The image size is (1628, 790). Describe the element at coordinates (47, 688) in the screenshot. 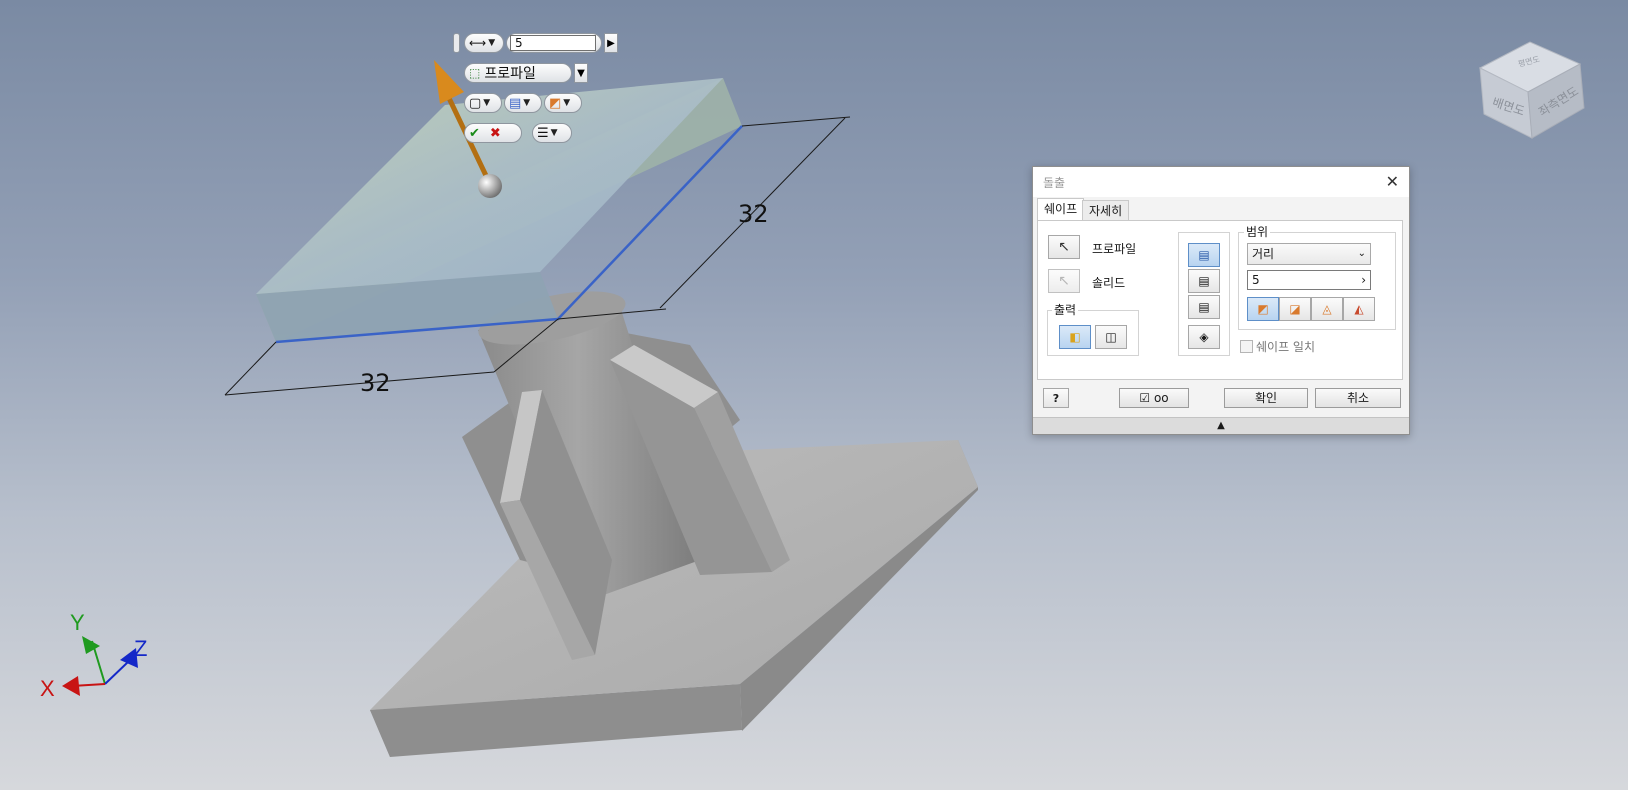

I see `axis-x-label: X` at that location.